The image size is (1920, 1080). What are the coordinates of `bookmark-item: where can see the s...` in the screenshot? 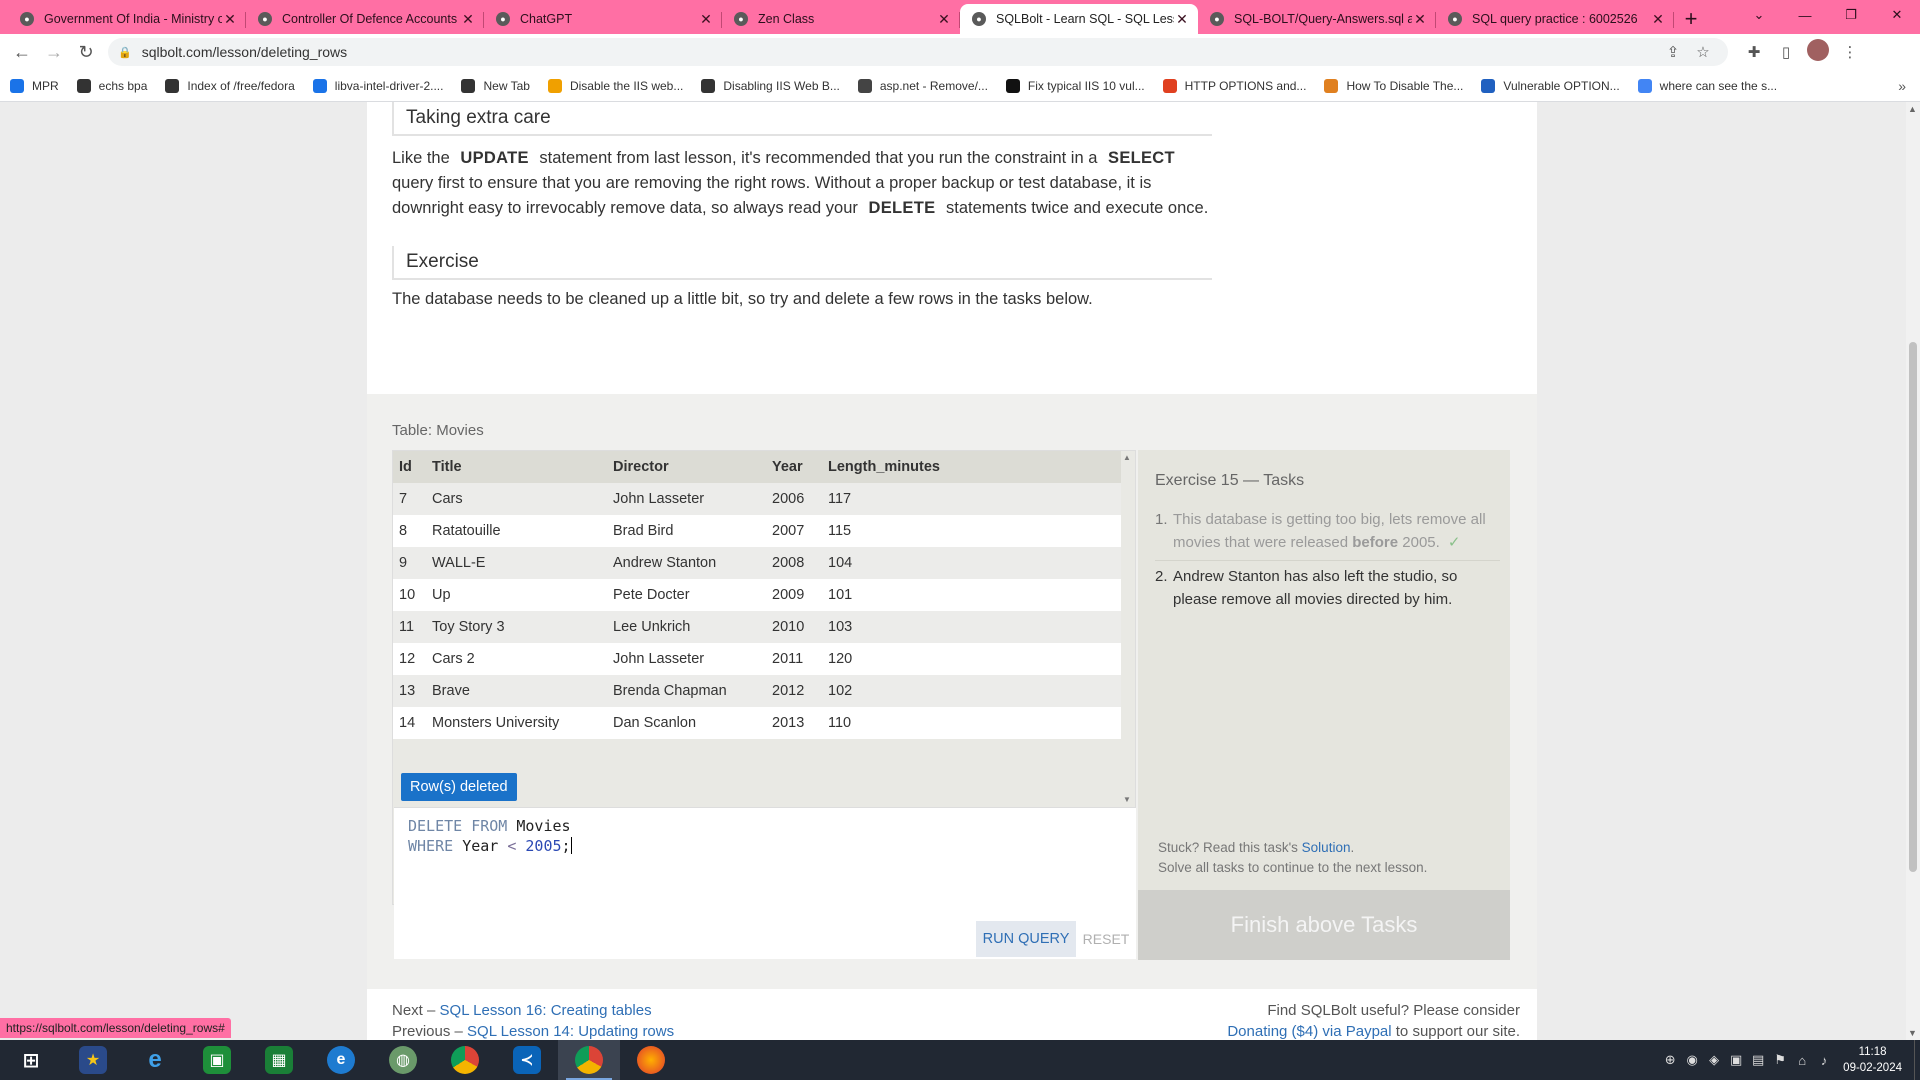 It's located at (1707, 85).